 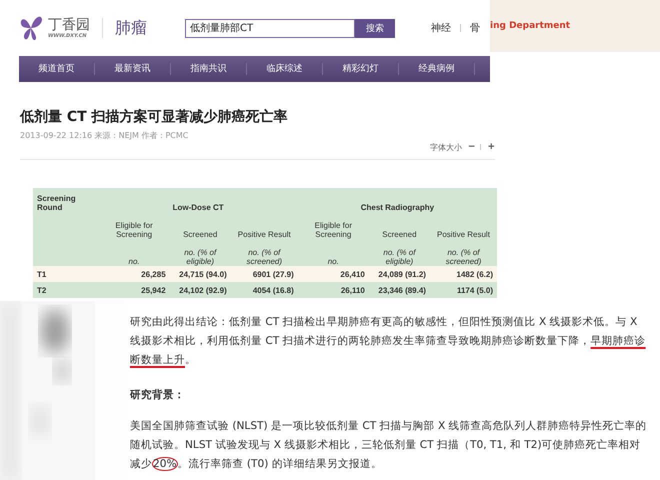 What do you see at coordinates (57, 69) in the screenshot?
I see `nav-item: 频道首页` at bounding box center [57, 69].